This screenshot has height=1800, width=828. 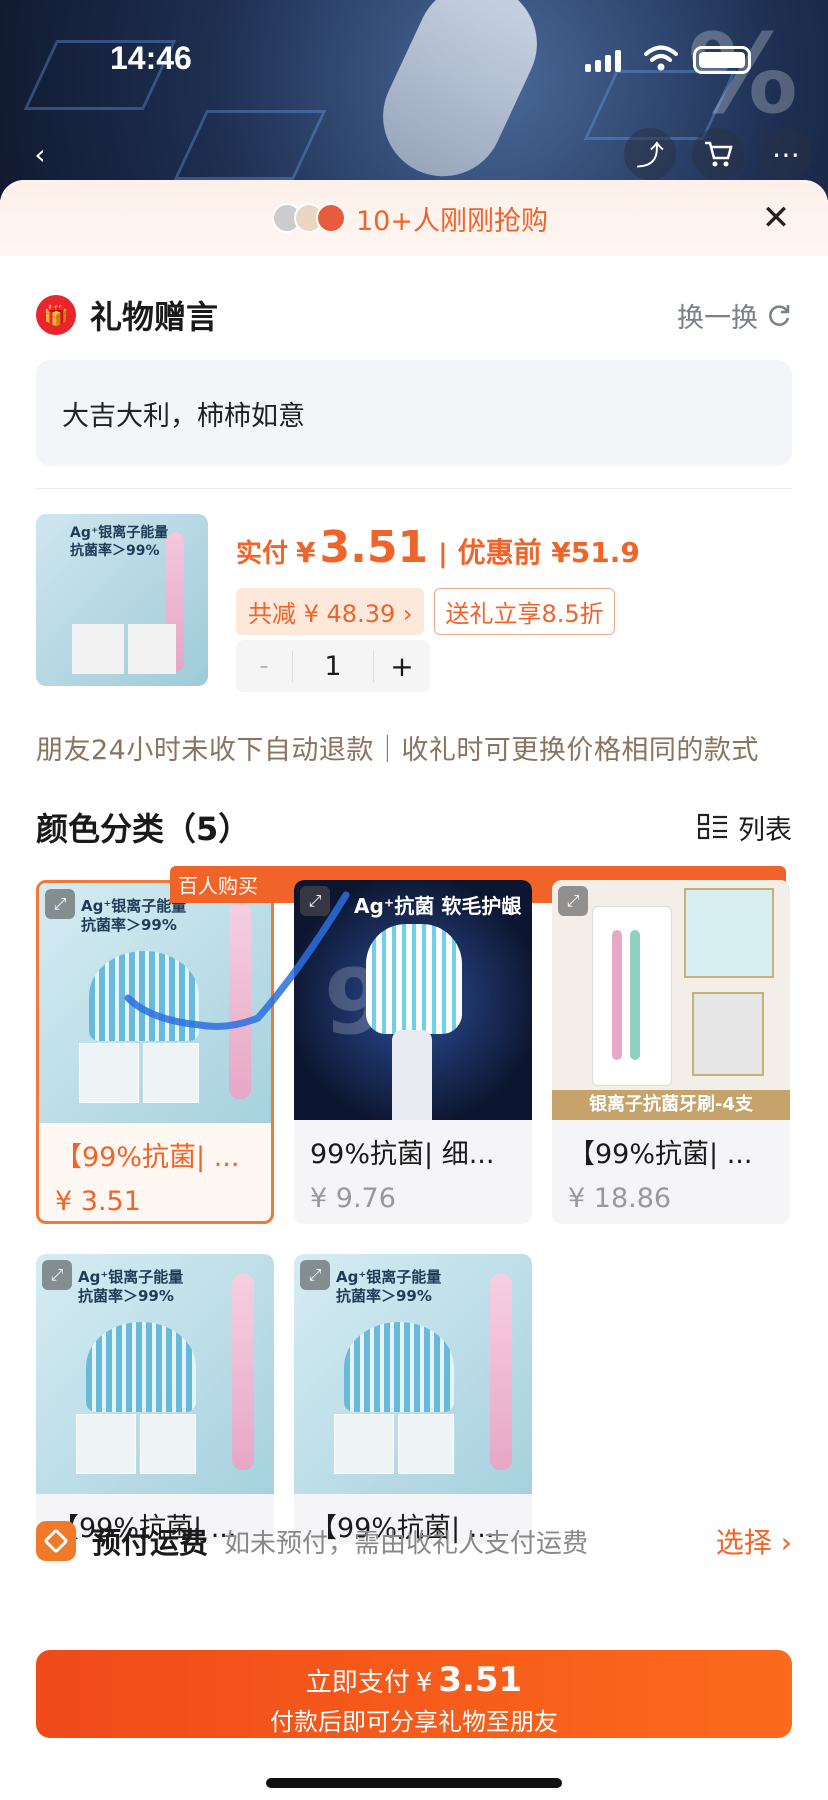 I want to click on gift-icon: 🎁, so click(x=56, y=315).